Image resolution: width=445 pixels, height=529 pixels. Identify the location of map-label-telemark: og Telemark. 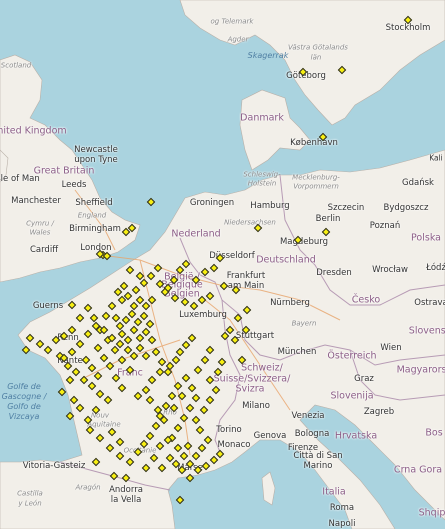
(232, 21).